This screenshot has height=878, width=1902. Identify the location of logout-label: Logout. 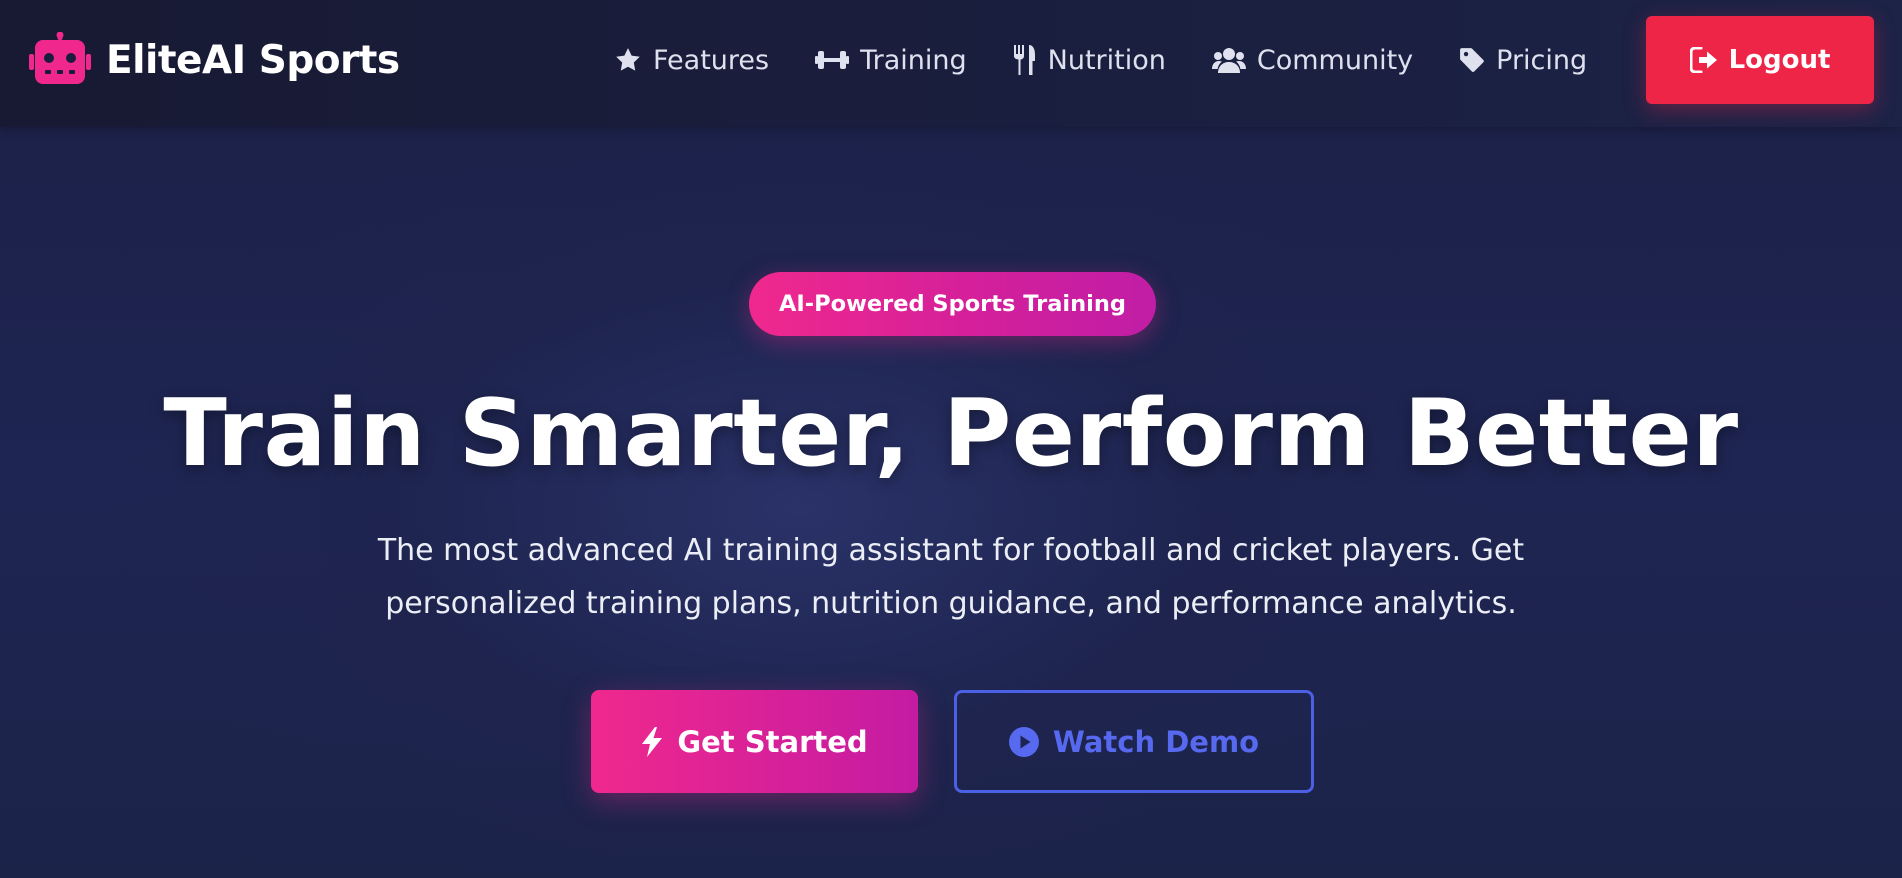
(1779, 60).